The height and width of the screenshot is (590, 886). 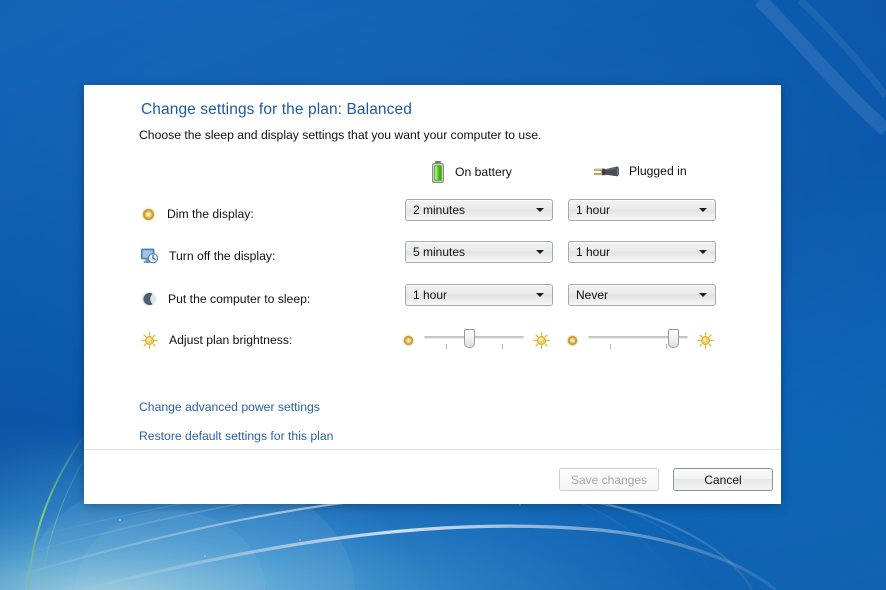 What do you see at coordinates (150, 256) in the screenshot?
I see `monitor-clock-icon` at bounding box center [150, 256].